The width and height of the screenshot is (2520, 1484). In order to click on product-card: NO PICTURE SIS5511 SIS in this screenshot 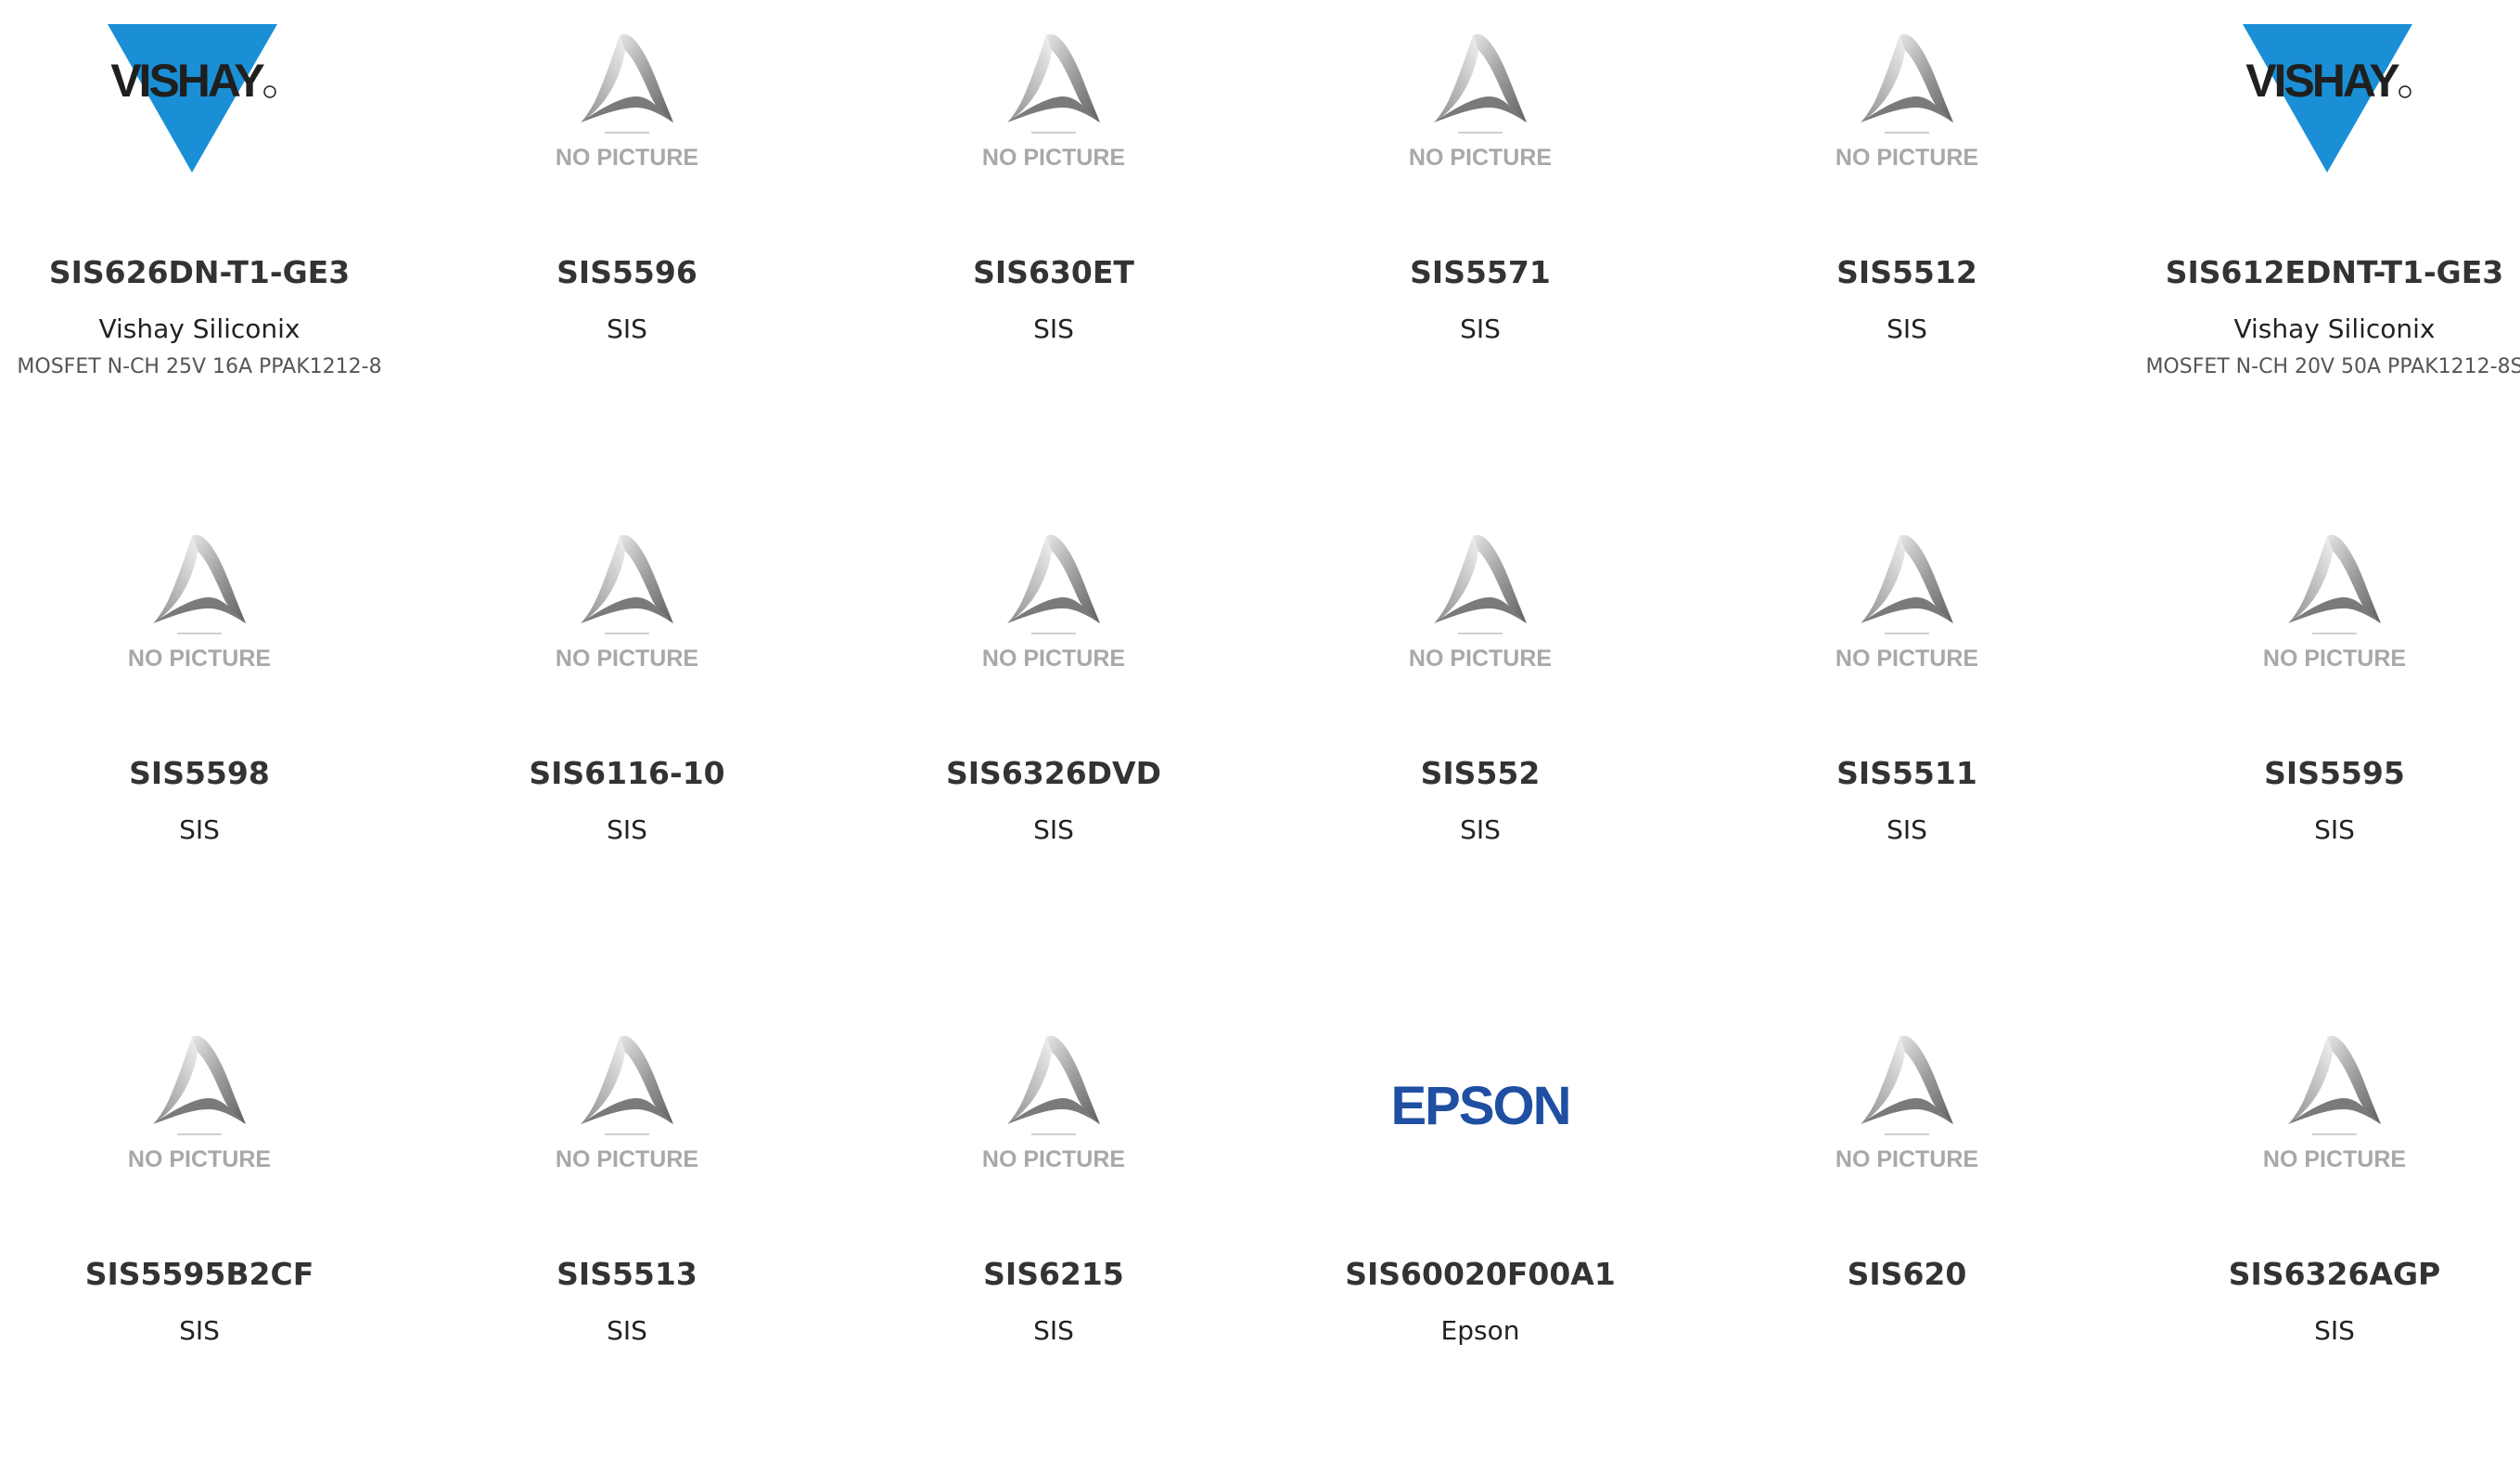, I will do `click(1907, 742)`.